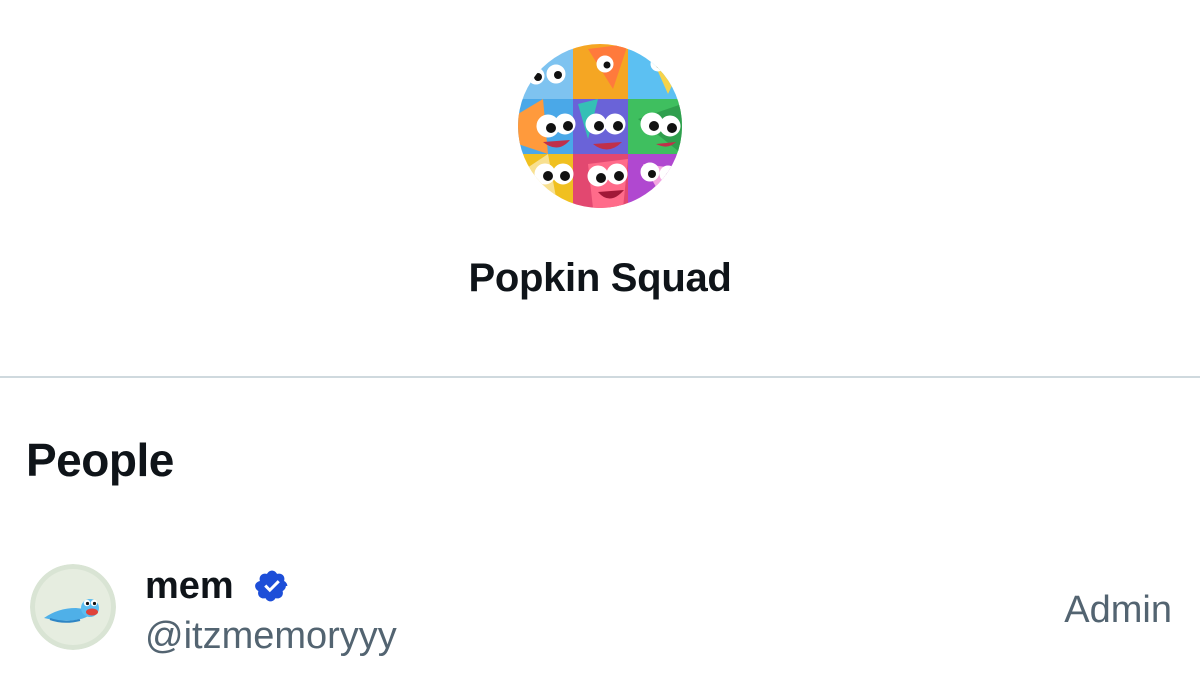 This screenshot has height=689, width=1200. I want to click on member-handle: @itzmemoryyy, so click(271, 636).